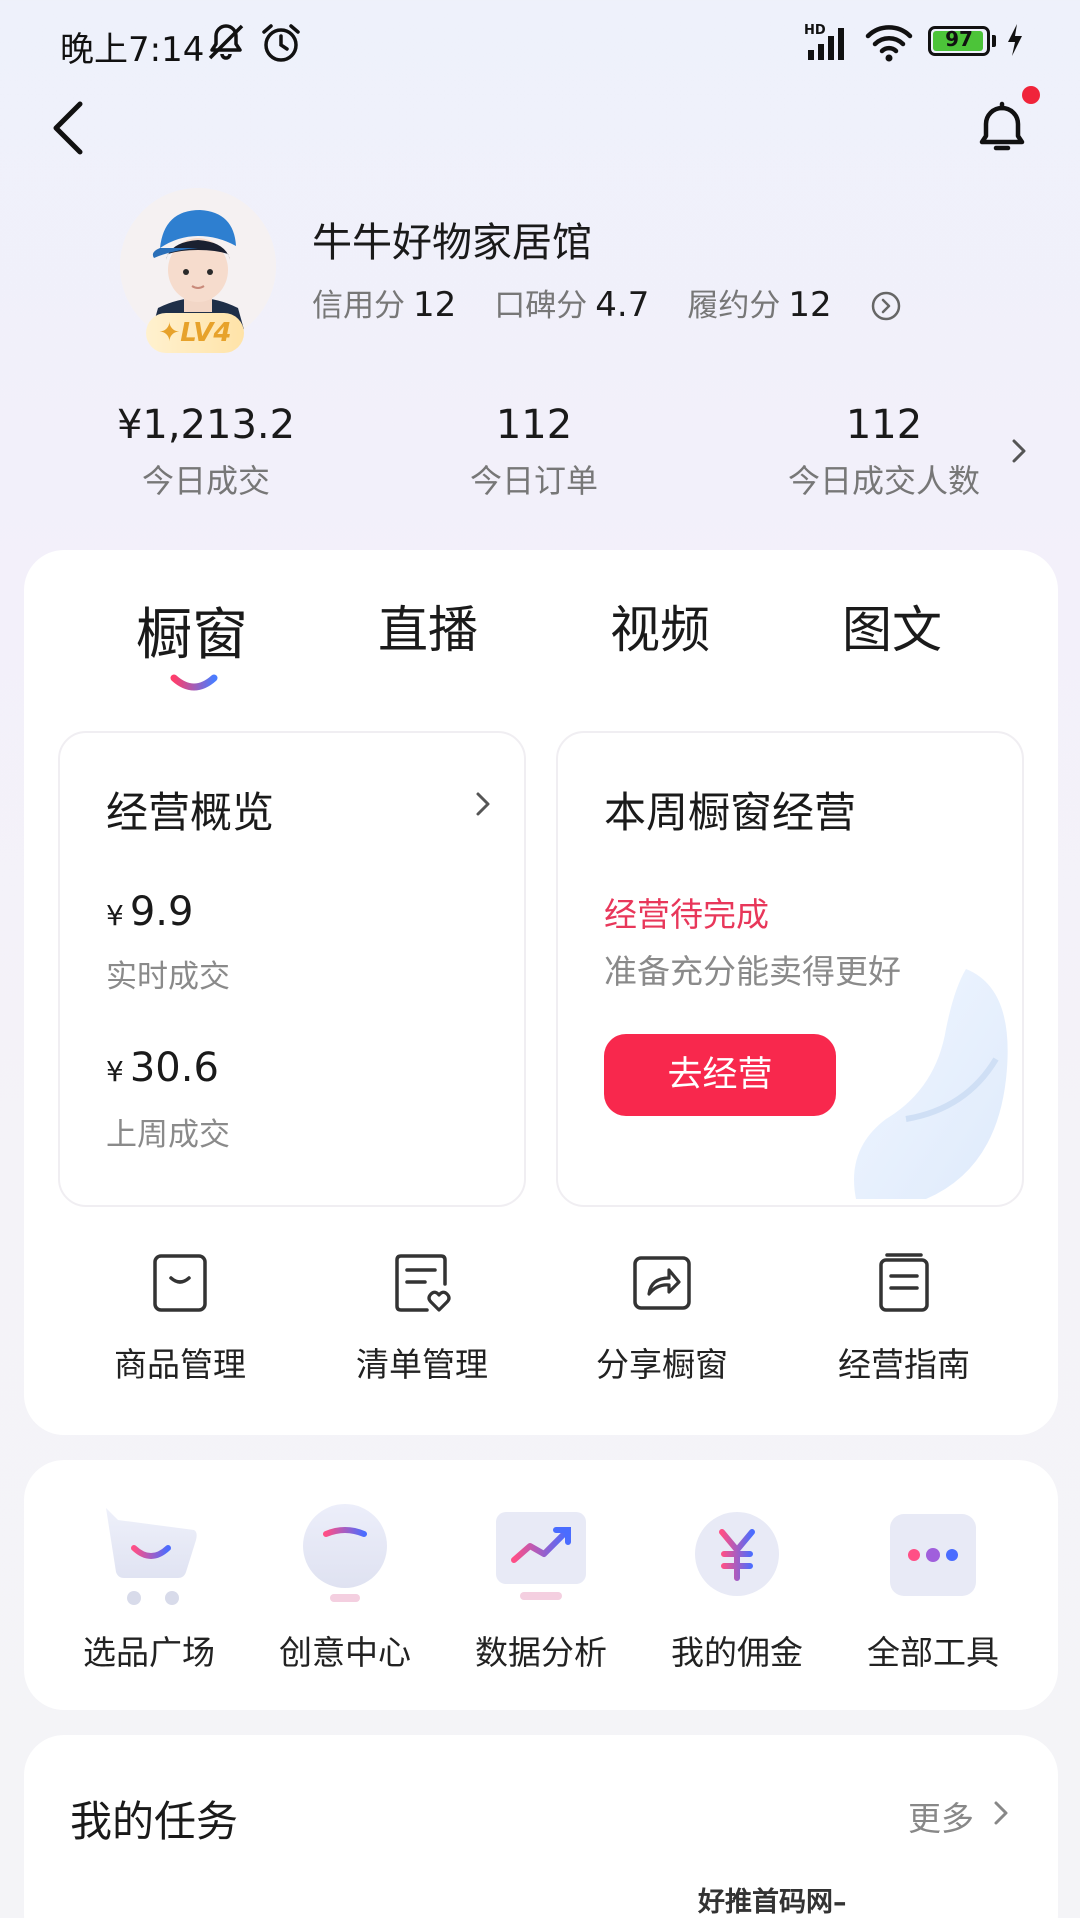 This screenshot has width=1080, height=1918. Describe the element at coordinates (195, 333) in the screenshot. I see `level-badge: ✦LV4` at that location.